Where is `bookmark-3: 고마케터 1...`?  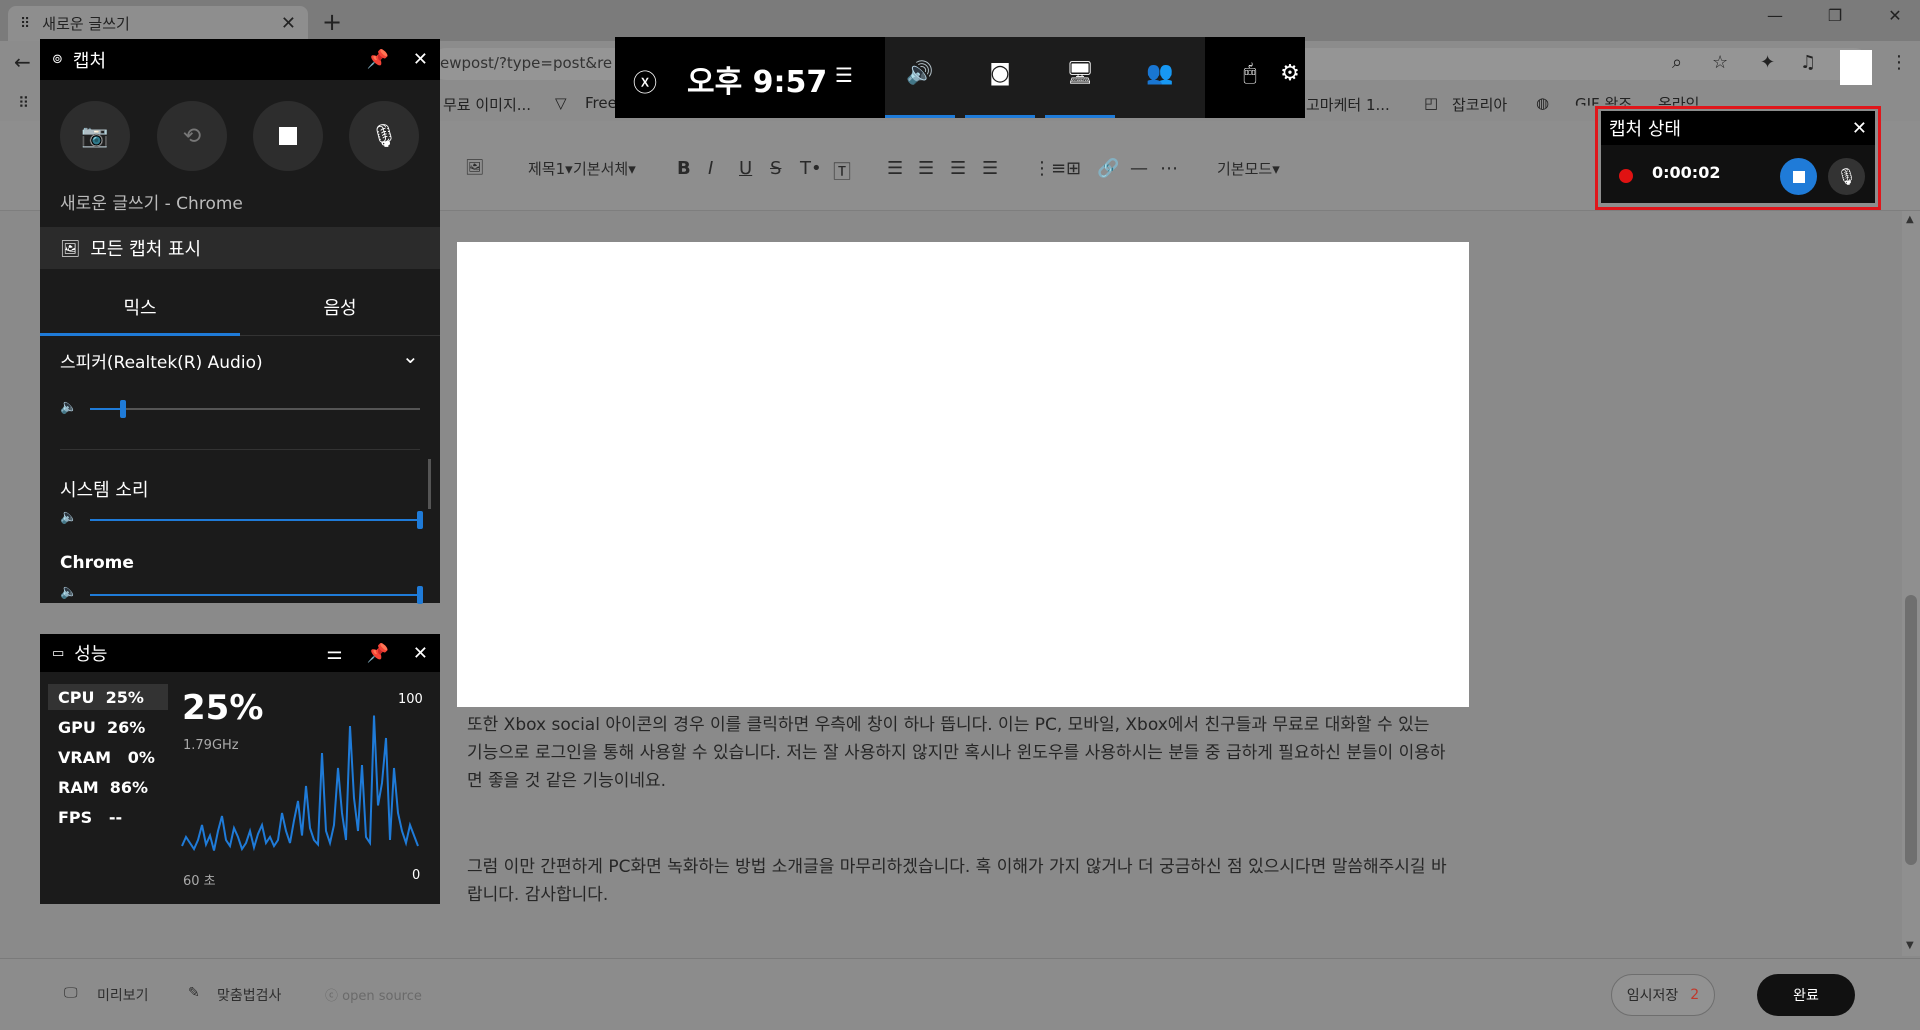
bookmark-3: 고마케터 1... is located at coordinates (1348, 104).